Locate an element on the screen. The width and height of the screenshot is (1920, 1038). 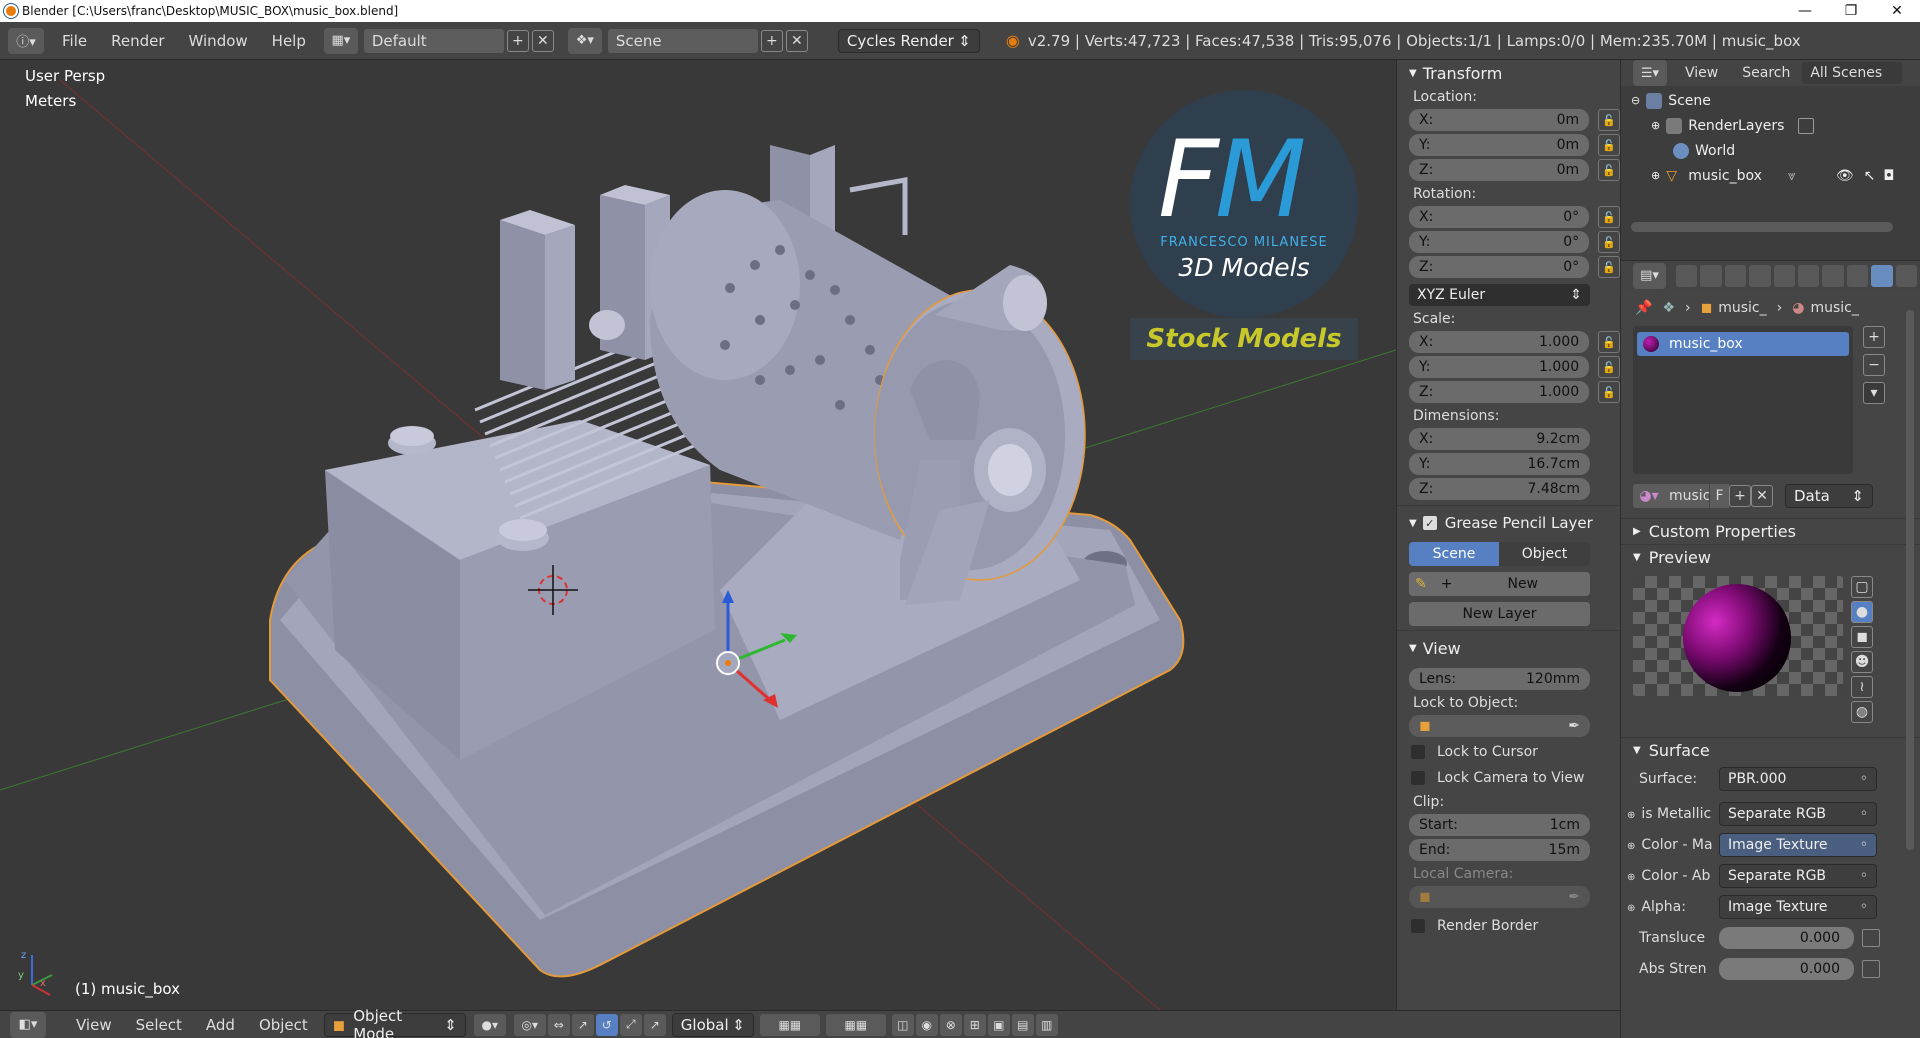
eyedropper-icon: ✒ is located at coordinates (1574, 726).